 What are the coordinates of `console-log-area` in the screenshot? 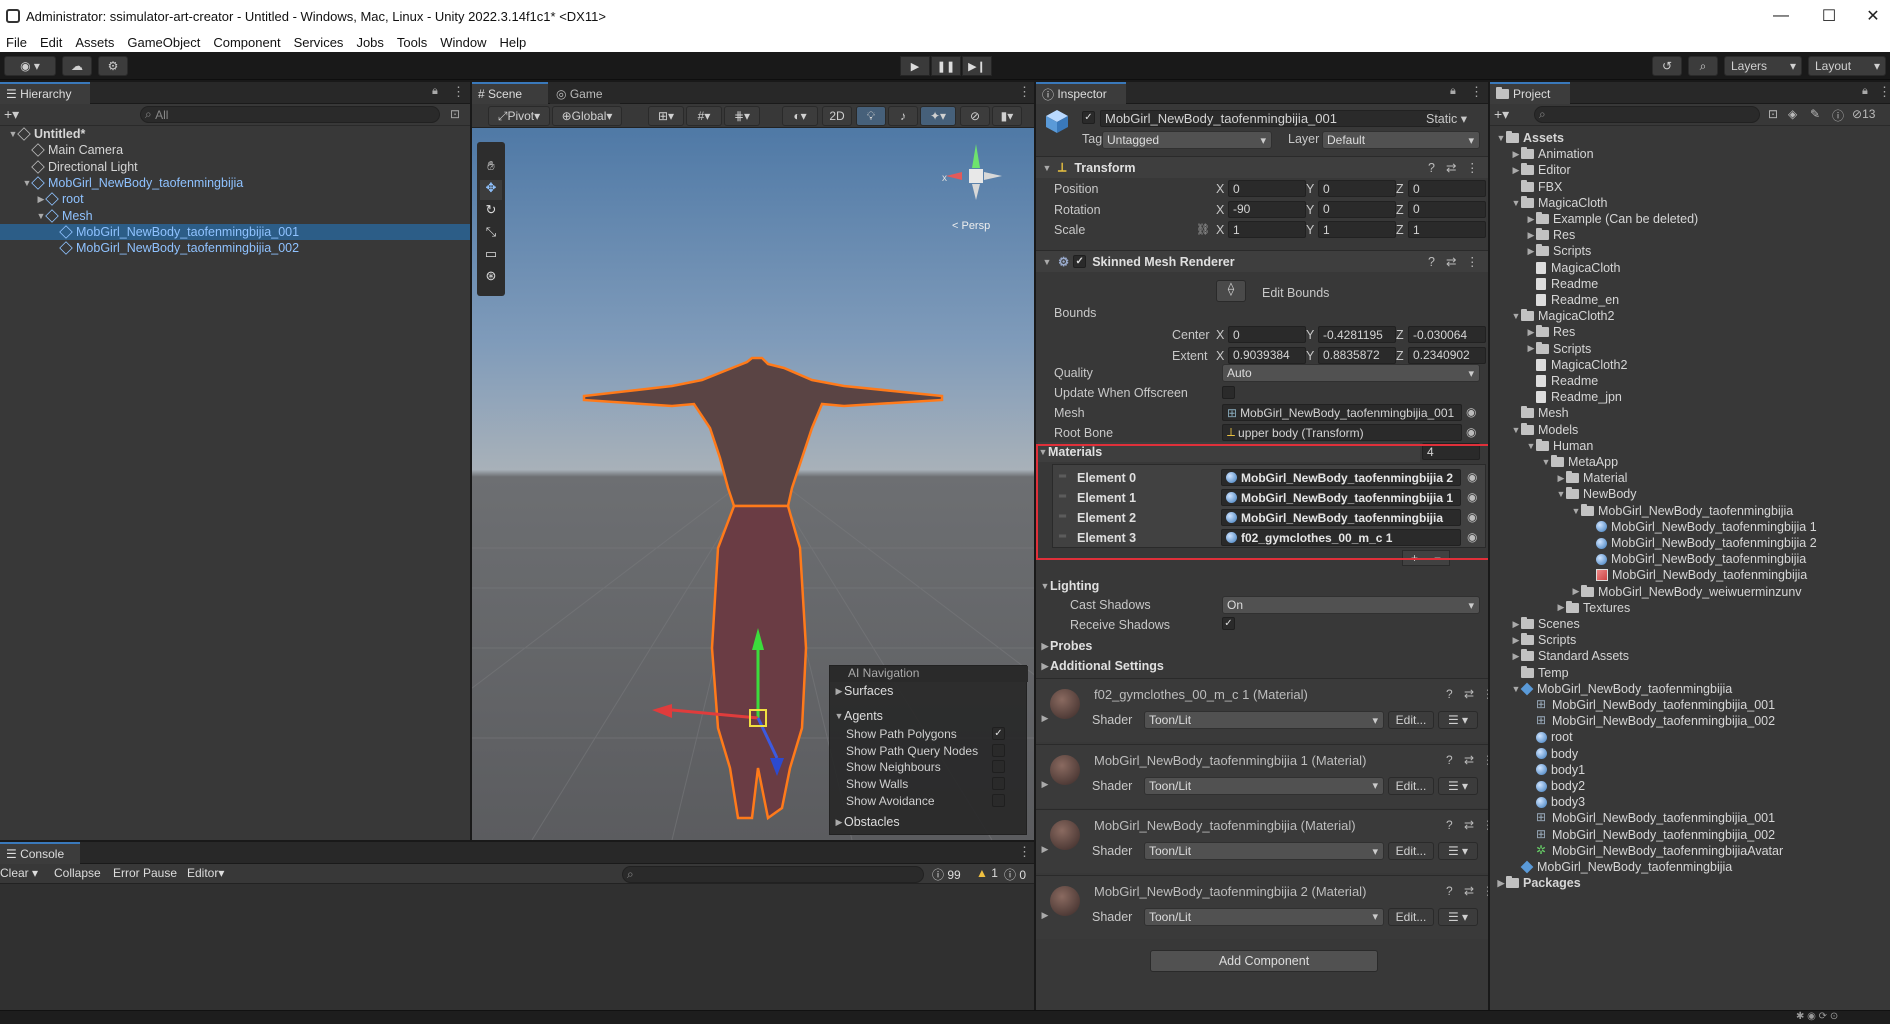 It's located at (517, 947).